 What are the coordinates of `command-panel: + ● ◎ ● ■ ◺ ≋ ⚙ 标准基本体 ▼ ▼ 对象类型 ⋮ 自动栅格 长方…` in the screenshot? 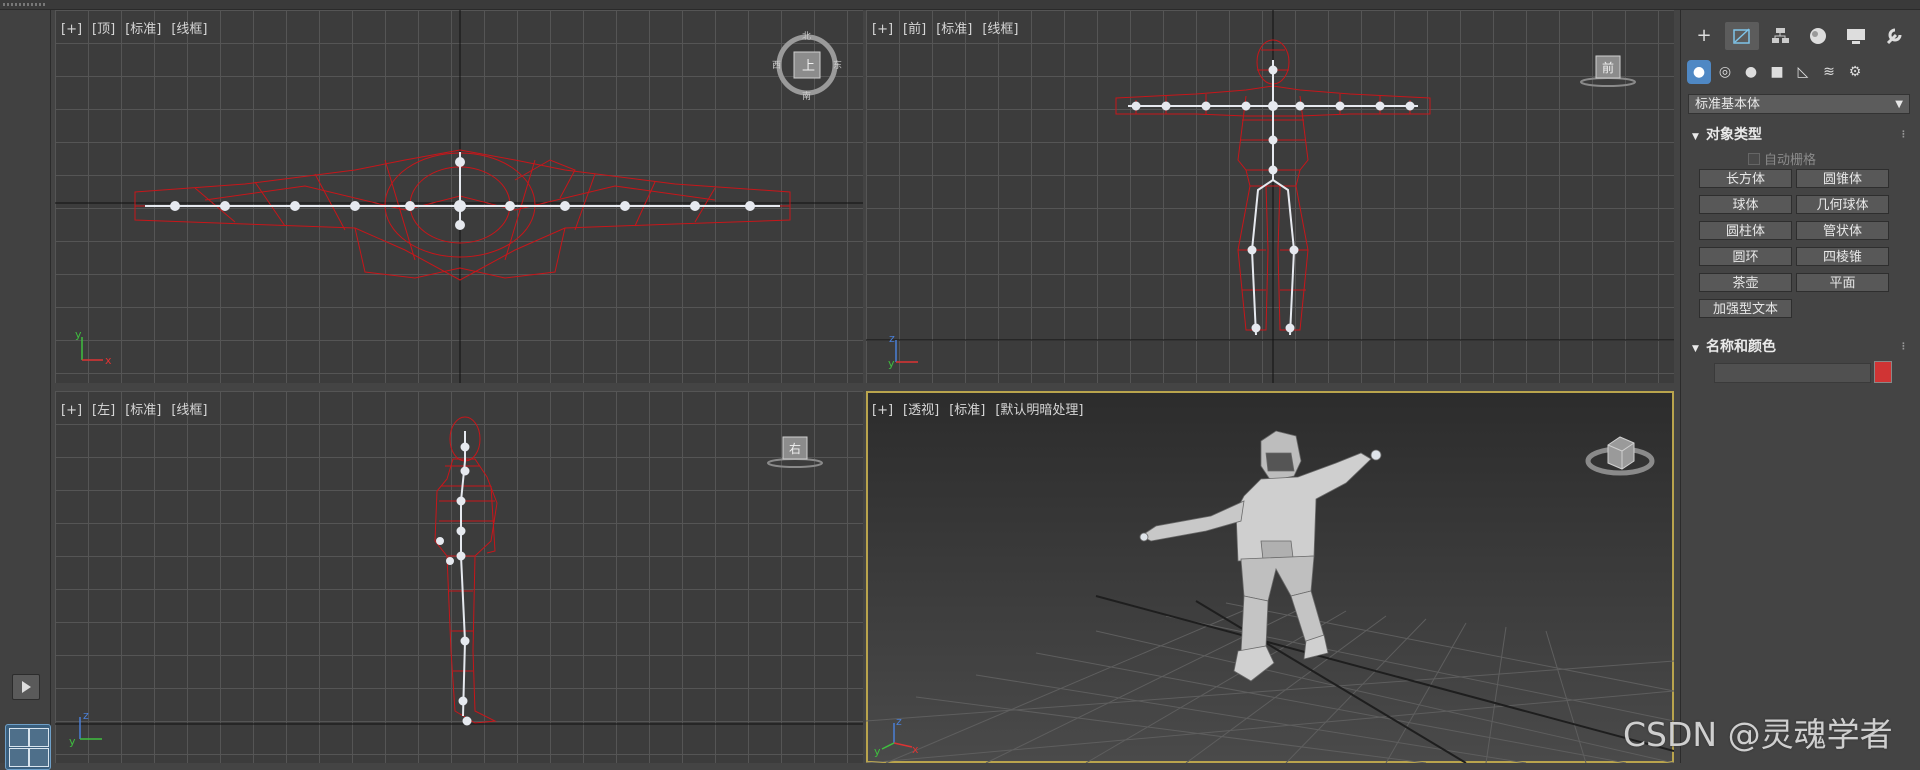 It's located at (1800, 386).